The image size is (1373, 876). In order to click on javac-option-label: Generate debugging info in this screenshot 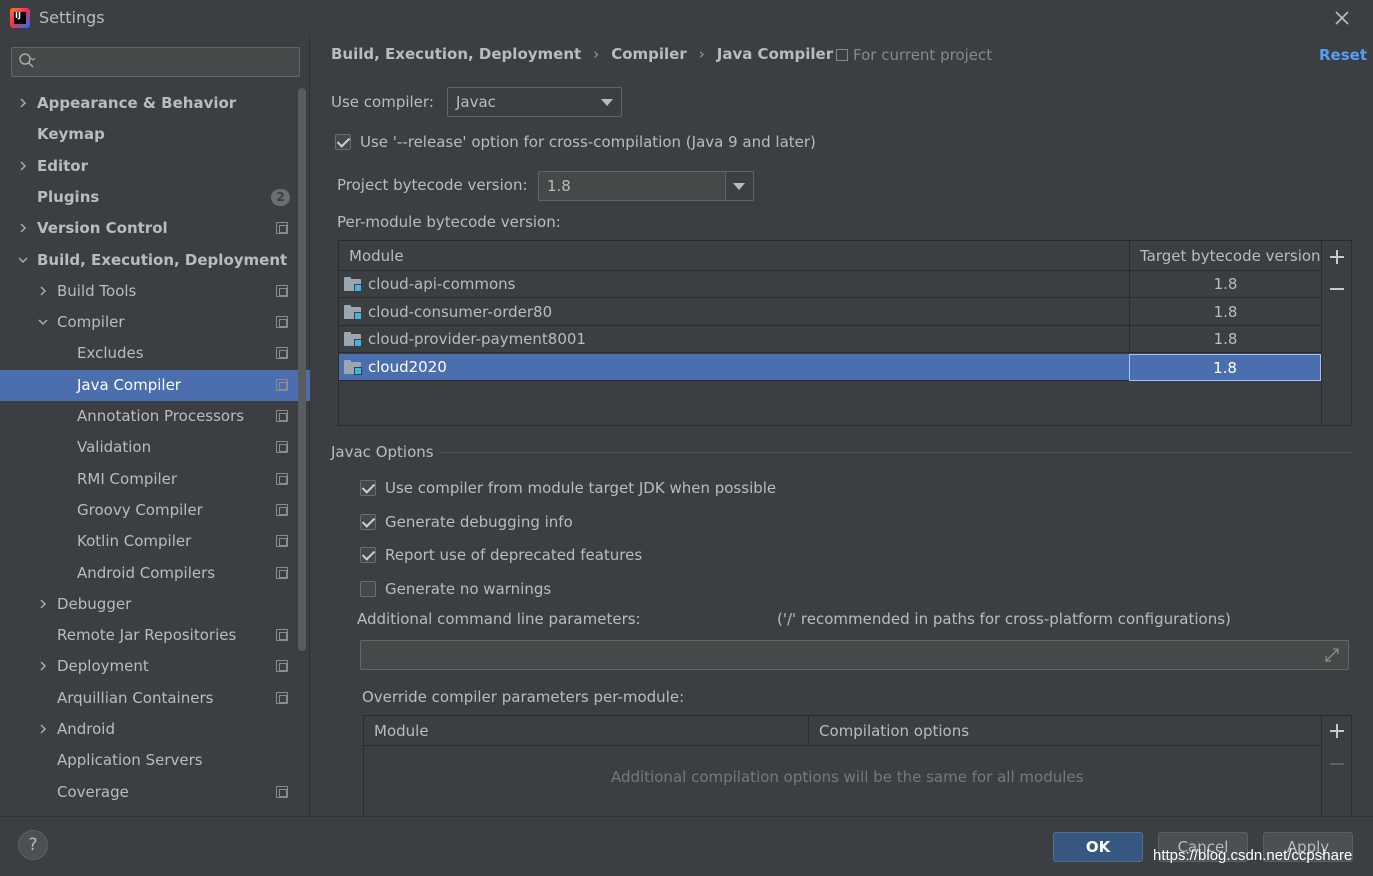, I will do `click(479, 522)`.